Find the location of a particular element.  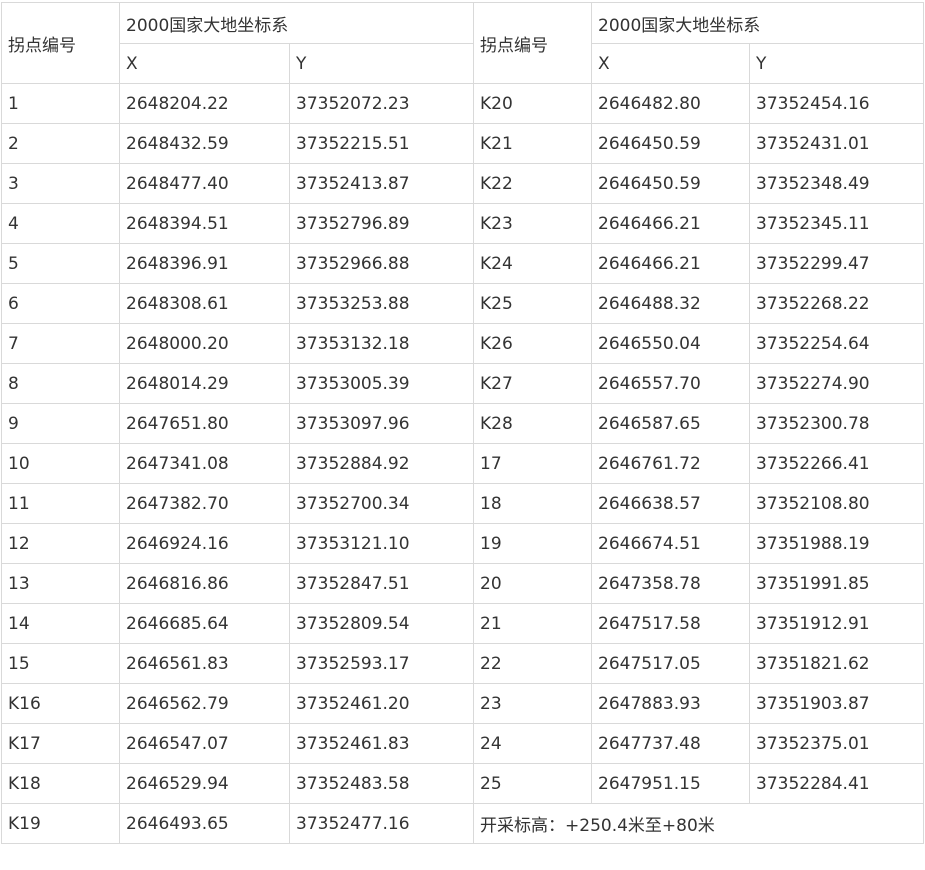

y-coordinate-cell: 37352072.23 is located at coordinates (381, 103).